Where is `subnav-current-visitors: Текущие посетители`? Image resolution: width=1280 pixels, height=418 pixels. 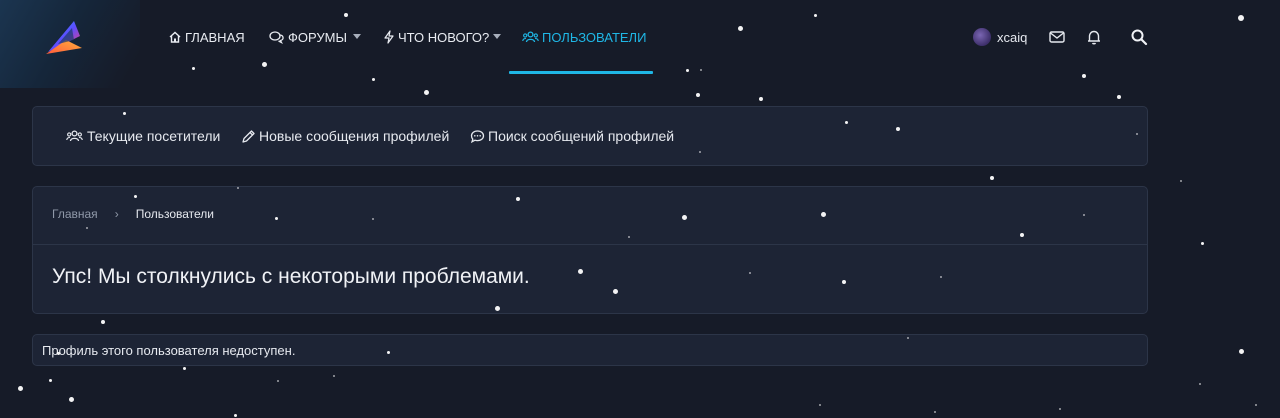 subnav-current-visitors: Текущие посетители is located at coordinates (142, 136).